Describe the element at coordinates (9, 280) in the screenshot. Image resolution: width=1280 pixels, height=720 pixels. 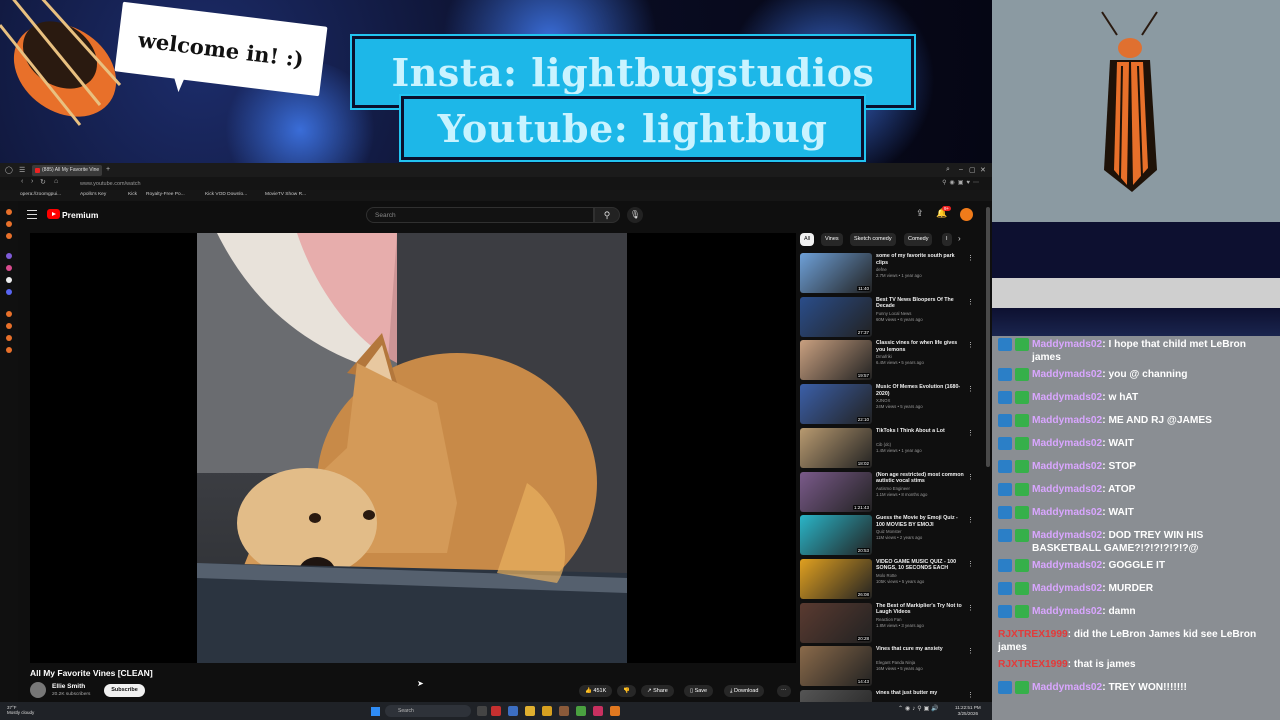
I see `tiktok-icon` at that location.